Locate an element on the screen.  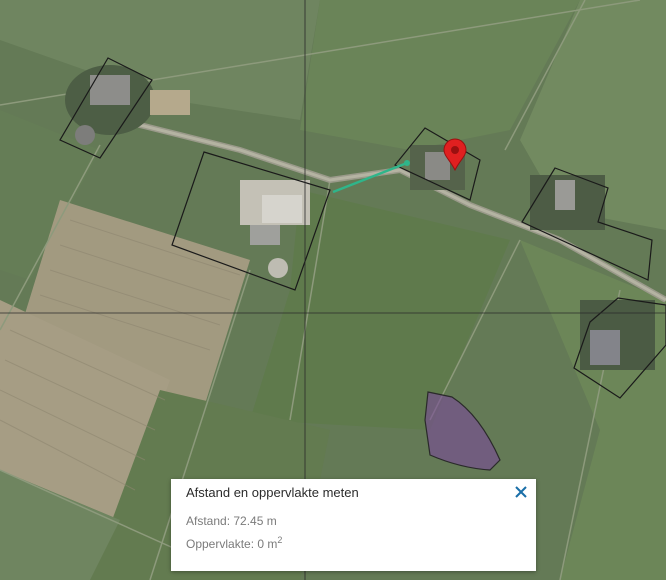
distance-value: 72.45 m is located at coordinates (255, 521).